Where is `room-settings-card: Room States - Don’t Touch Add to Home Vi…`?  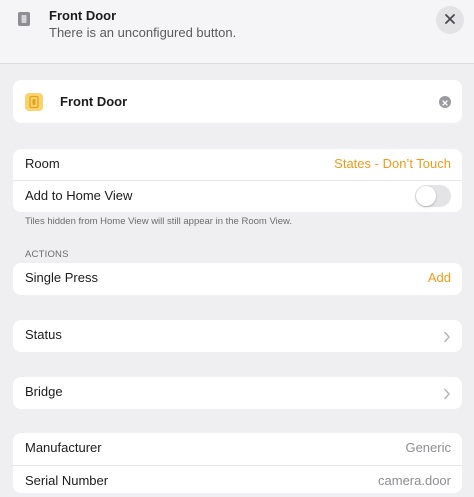 room-settings-card: Room States - Don’t Touch Add to Home Vi… is located at coordinates (237, 180).